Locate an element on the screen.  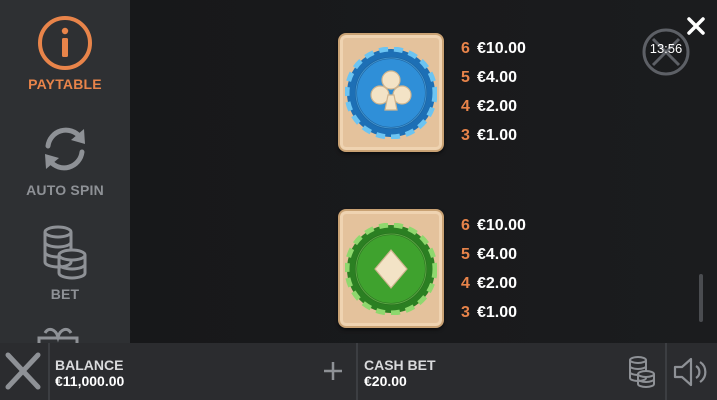
sidebar-item-auto-spin: AUTO SPIN is located at coordinates (65, 159).